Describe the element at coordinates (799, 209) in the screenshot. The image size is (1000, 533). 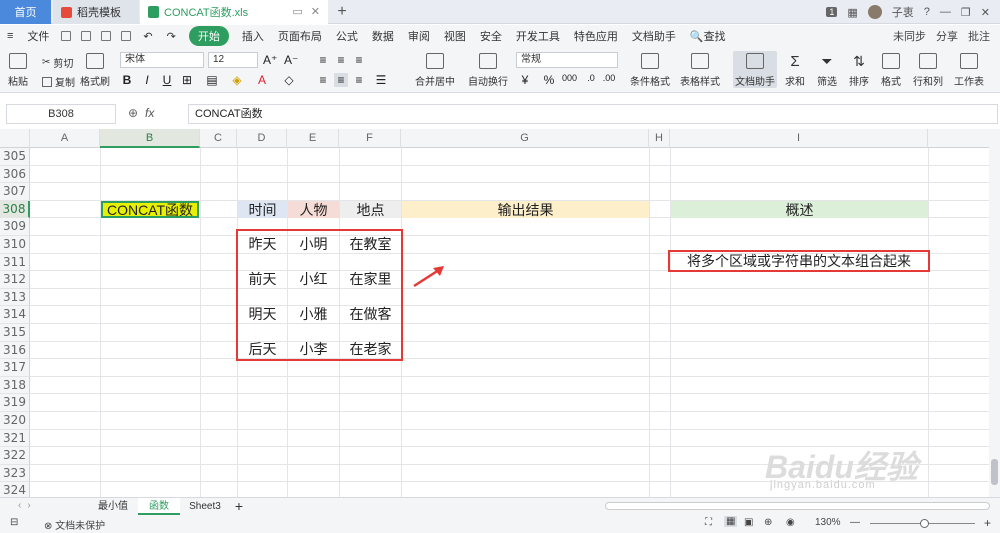
I see `cell-header-overview: 概述` at that location.